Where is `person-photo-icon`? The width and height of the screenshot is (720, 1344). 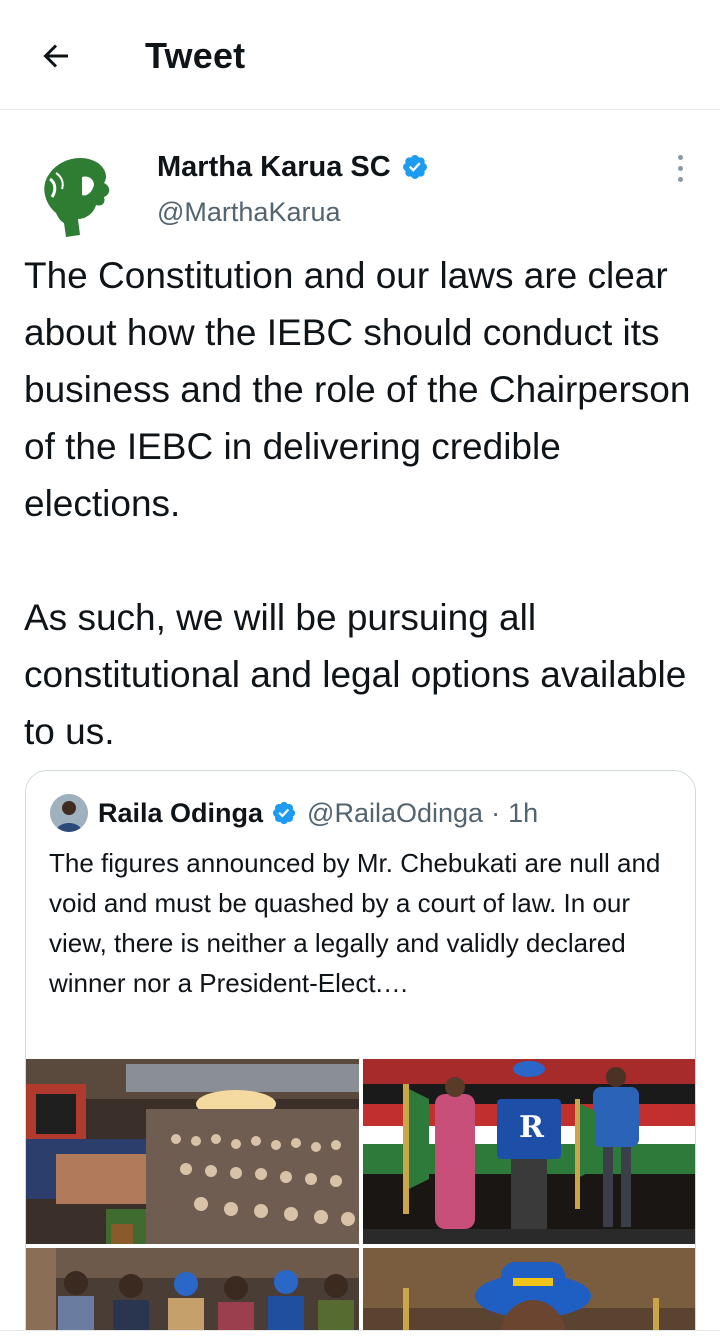
person-photo-icon is located at coordinates (69, 813).